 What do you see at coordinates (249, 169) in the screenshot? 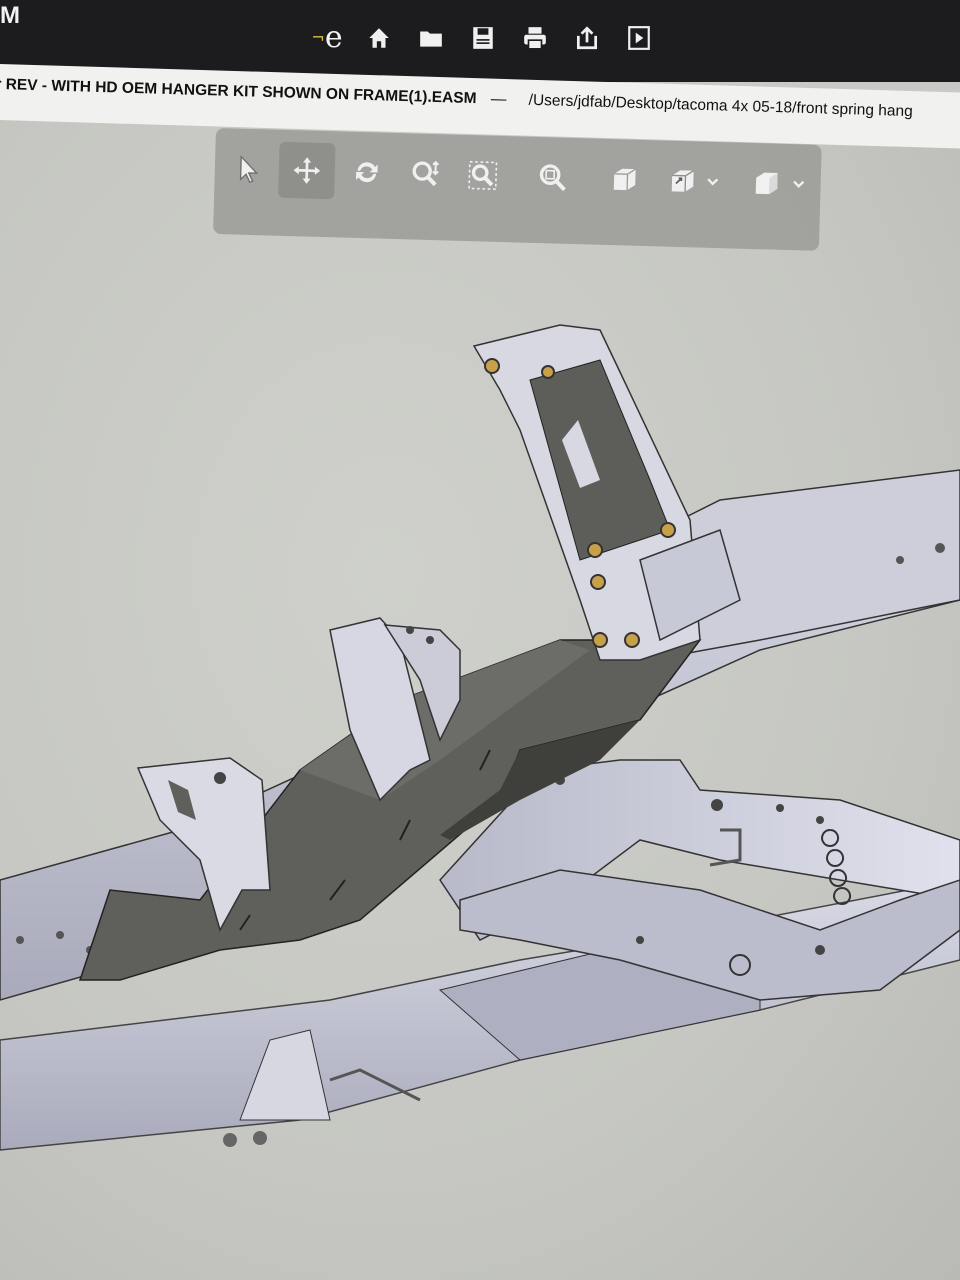
I see `select-arrow-icon` at bounding box center [249, 169].